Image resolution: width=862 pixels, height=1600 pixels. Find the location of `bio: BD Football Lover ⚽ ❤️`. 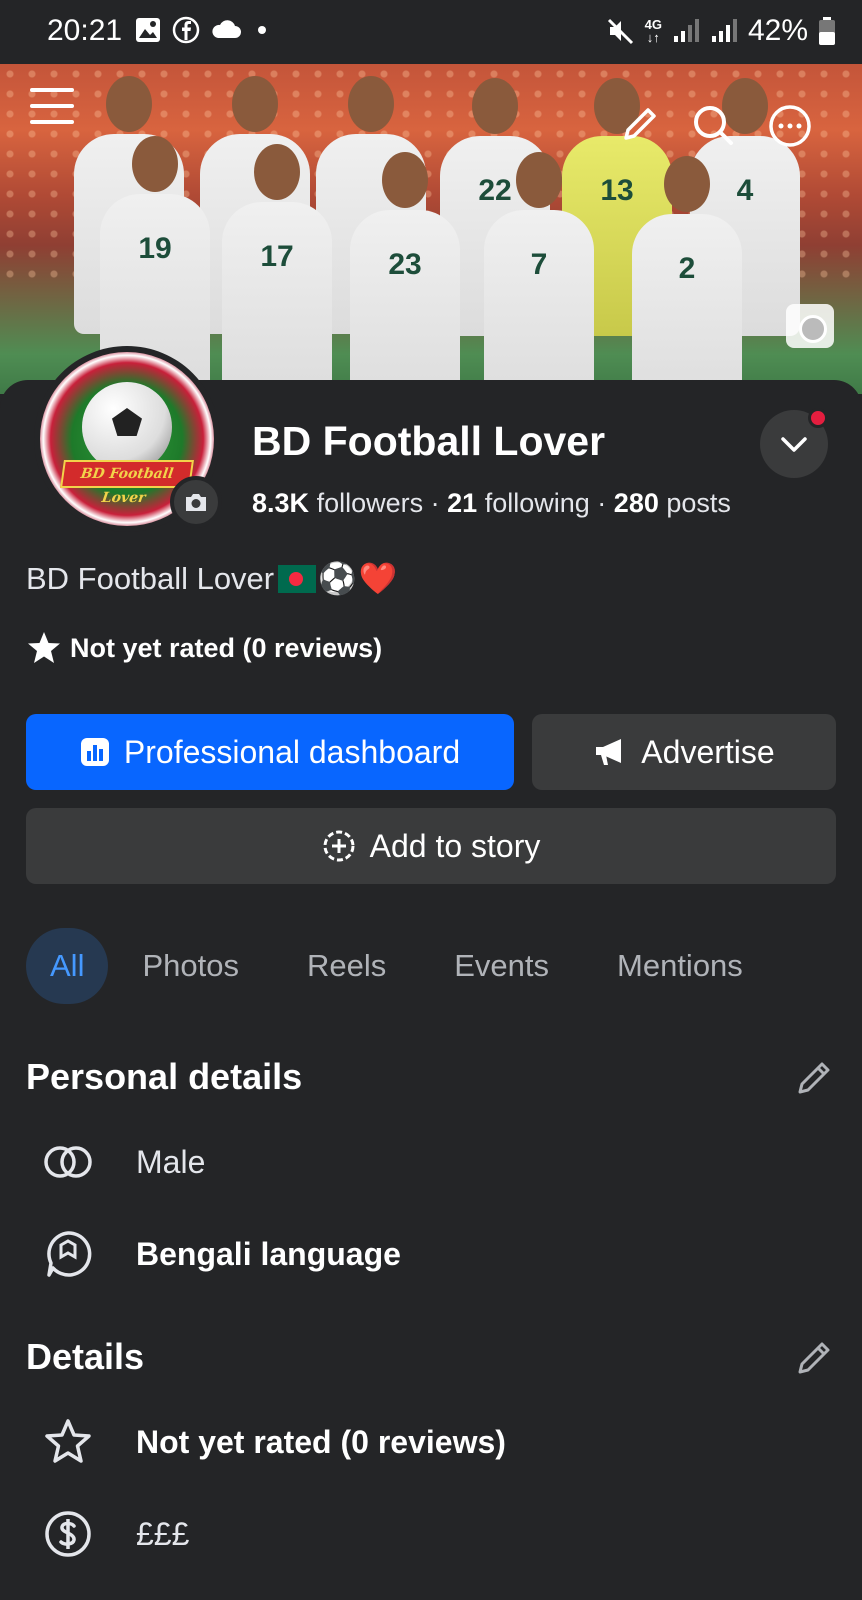

bio: BD Football Lover ⚽ ❤️ is located at coordinates (211, 578).